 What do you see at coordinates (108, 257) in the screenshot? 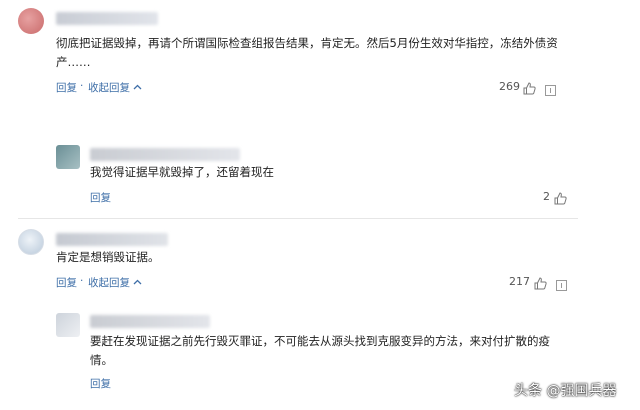
I see `comment-text: 肯定是想销毁证据。` at bounding box center [108, 257].